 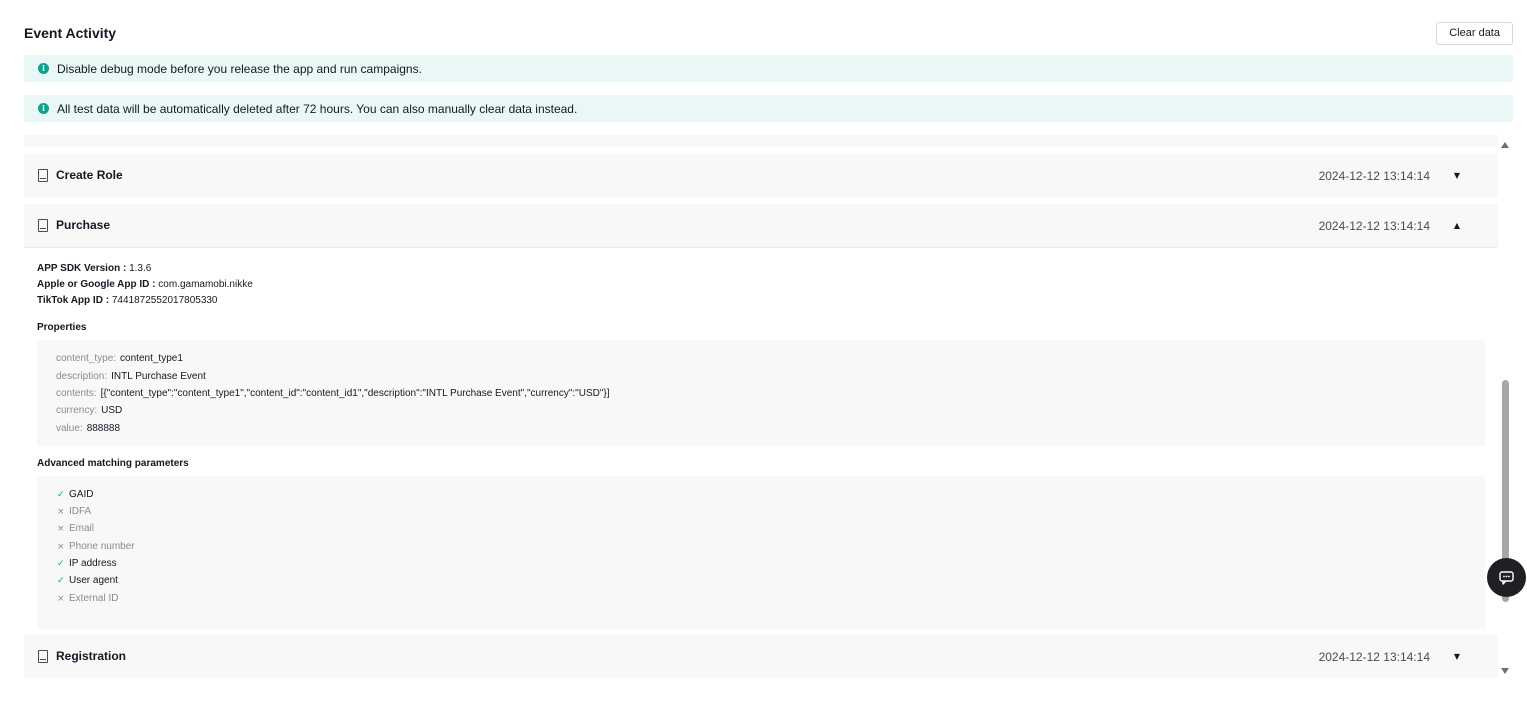 I want to click on matching-label-text: IDFA, so click(x=80, y=511).